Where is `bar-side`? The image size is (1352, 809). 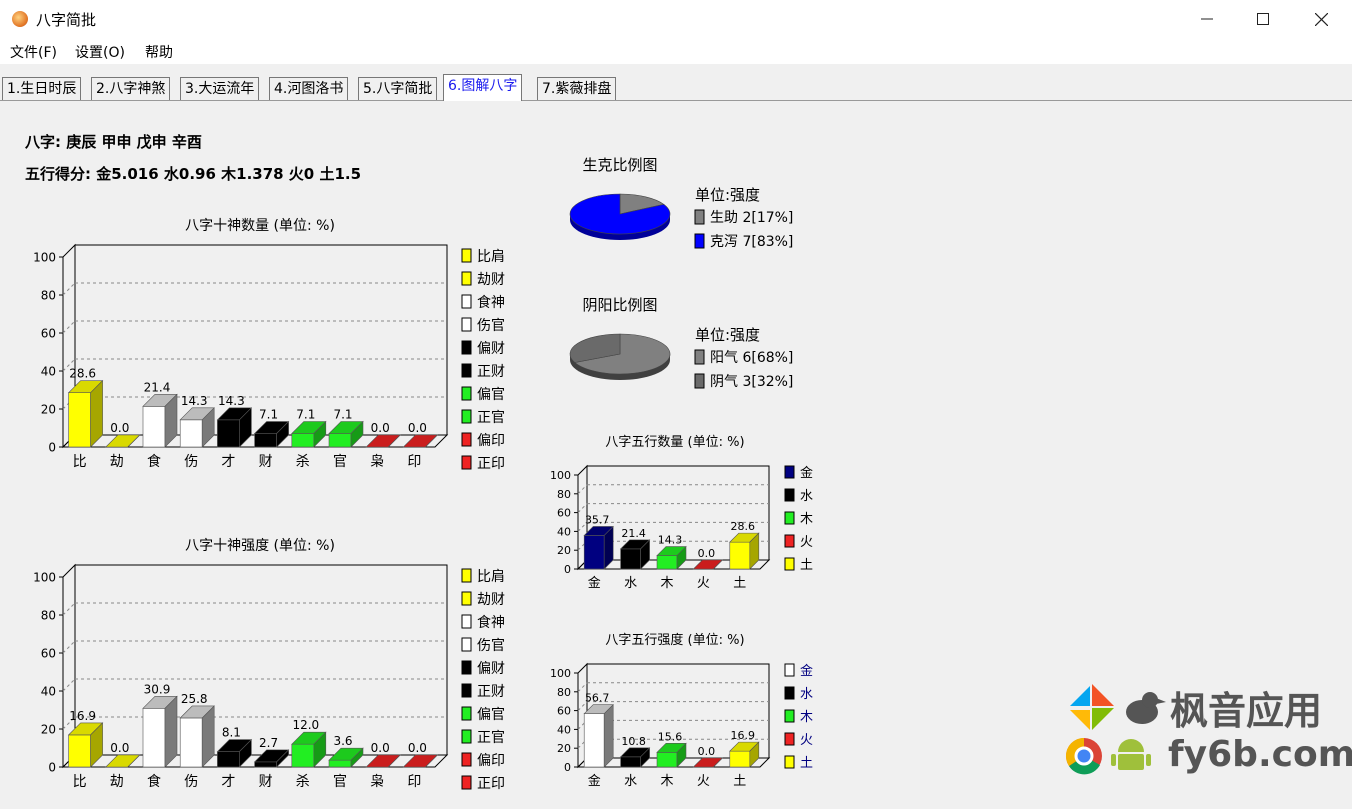 bar-side is located at coordinates (608, 735).